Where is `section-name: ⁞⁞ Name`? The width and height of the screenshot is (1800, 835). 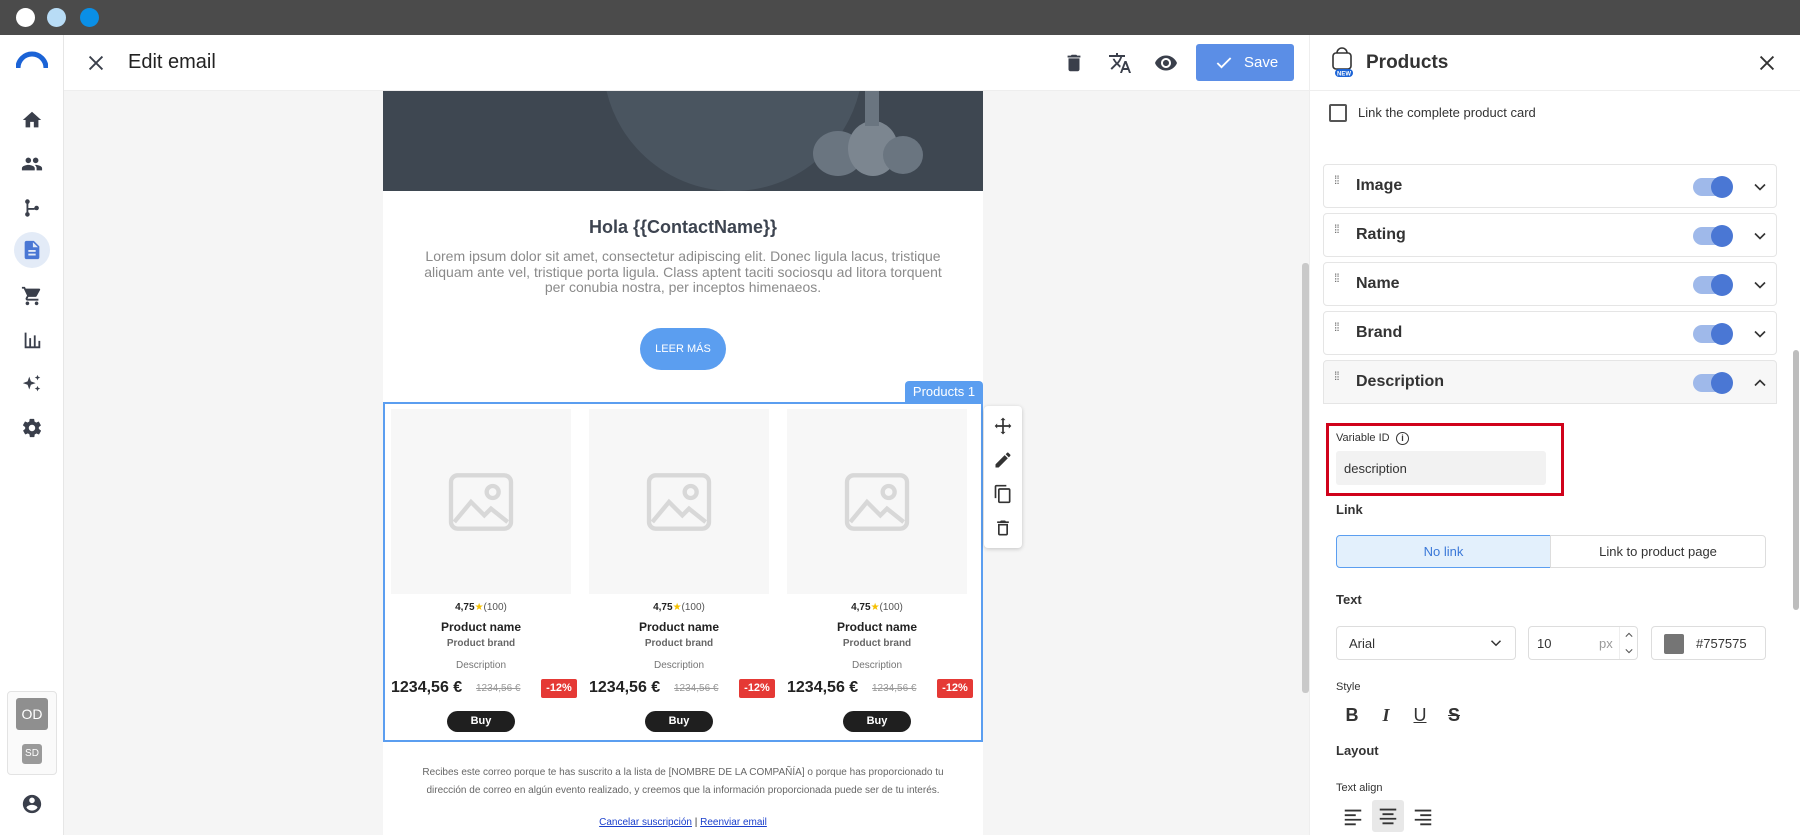 section-name: ⁞⁞ Name is located at coordinates (1550, 284).